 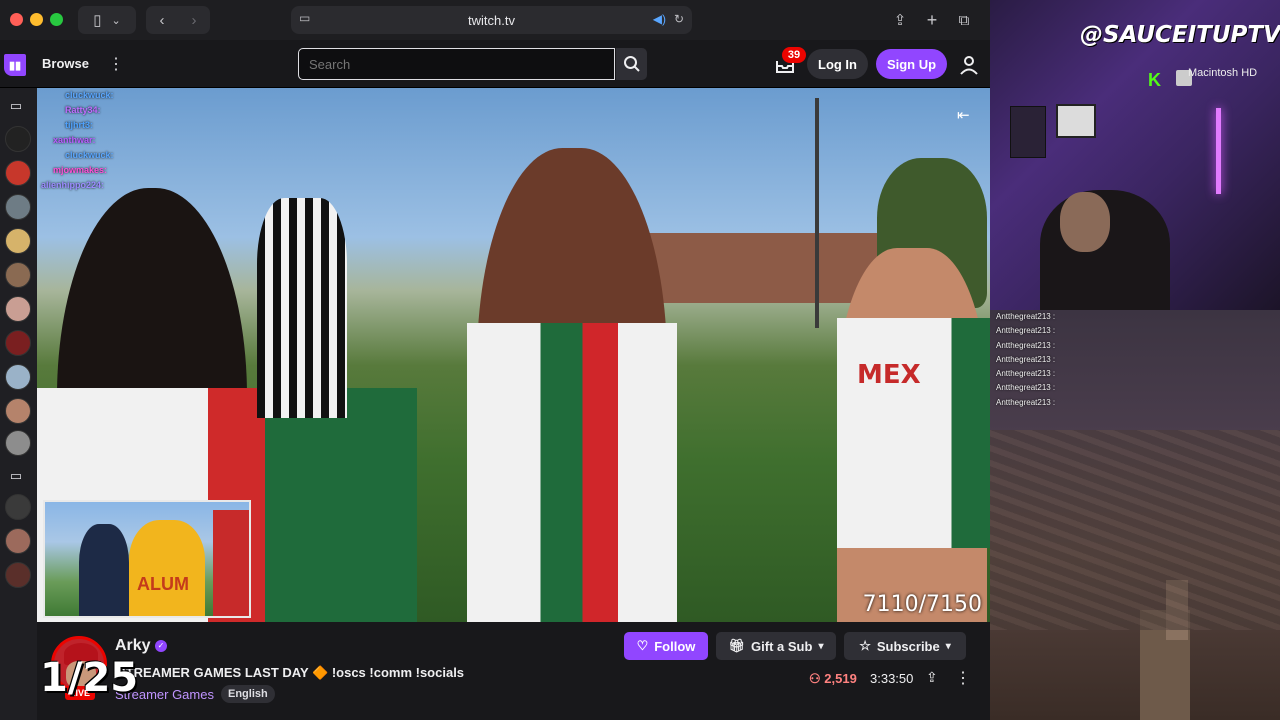 I want to click on history-nav: ‹ ›, so click(x=178, y=20).